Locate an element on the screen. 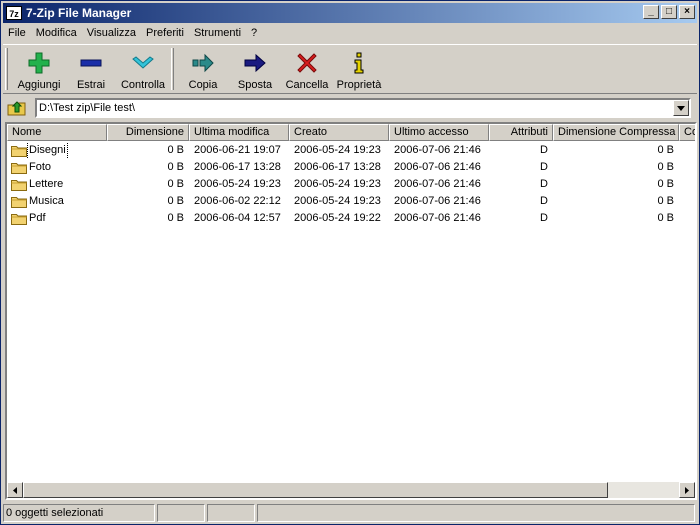  move-arrow-icon is located at coordinates (255, 63).